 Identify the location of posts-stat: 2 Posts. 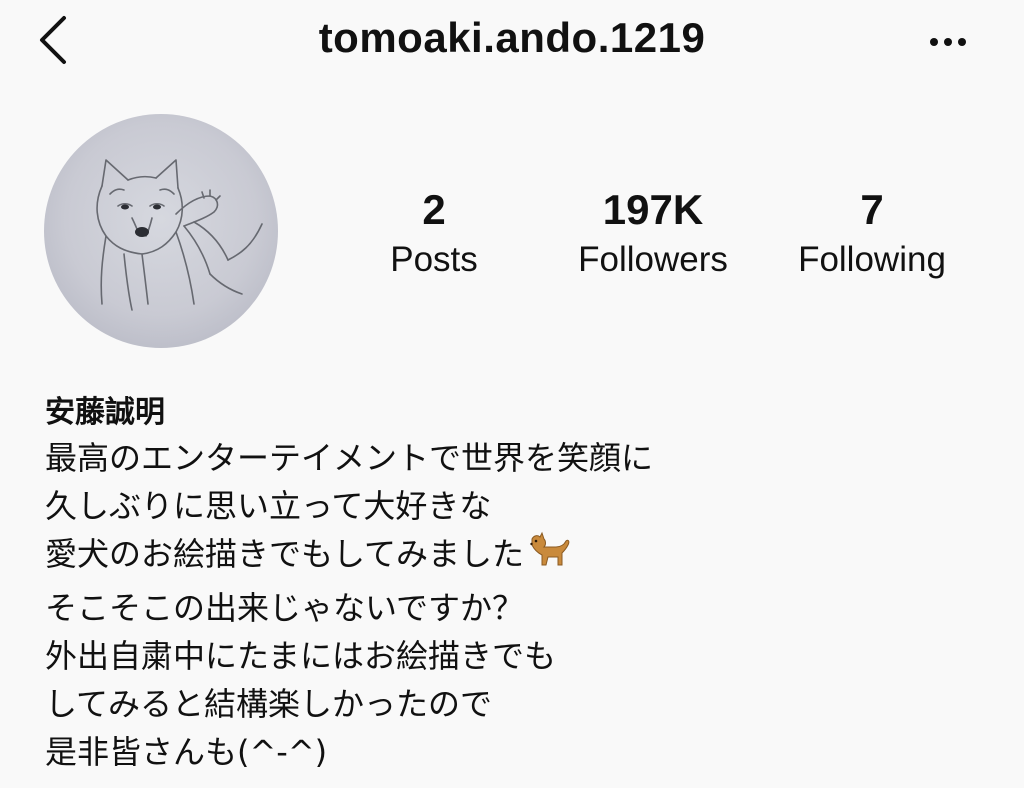
(434, 235).